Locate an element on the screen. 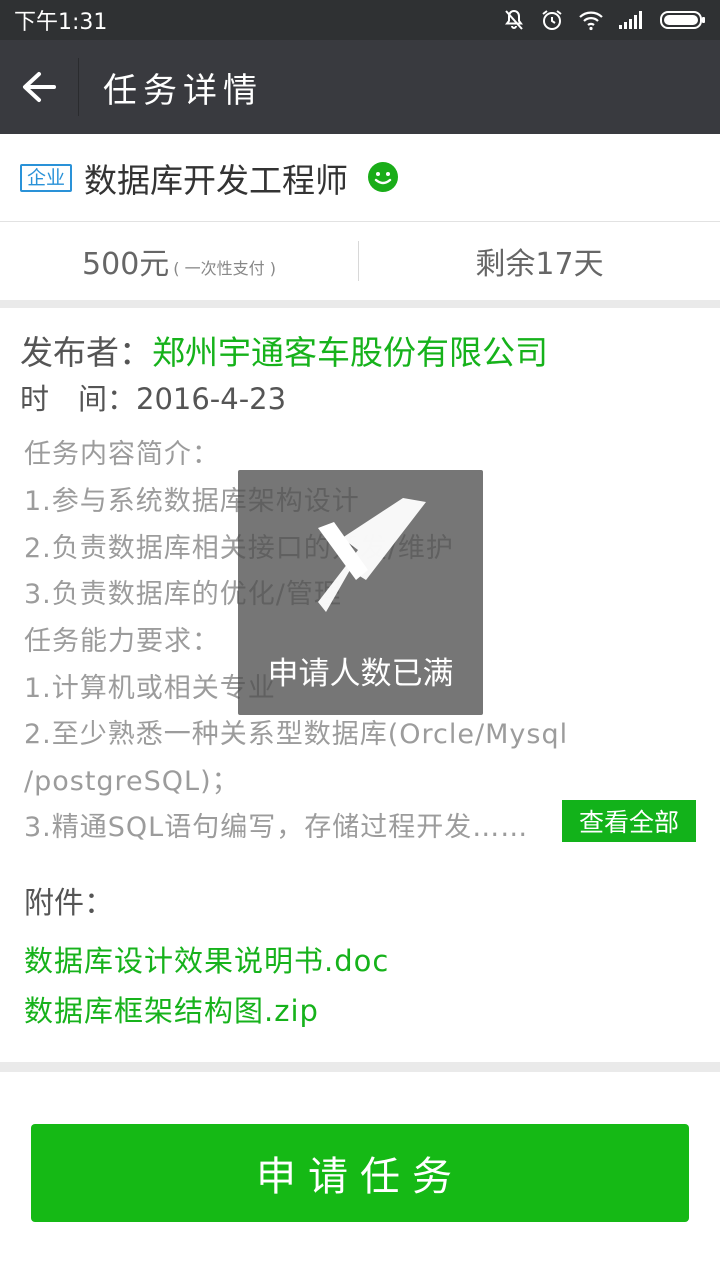  signal-icon is located at coordinates (630, 20).